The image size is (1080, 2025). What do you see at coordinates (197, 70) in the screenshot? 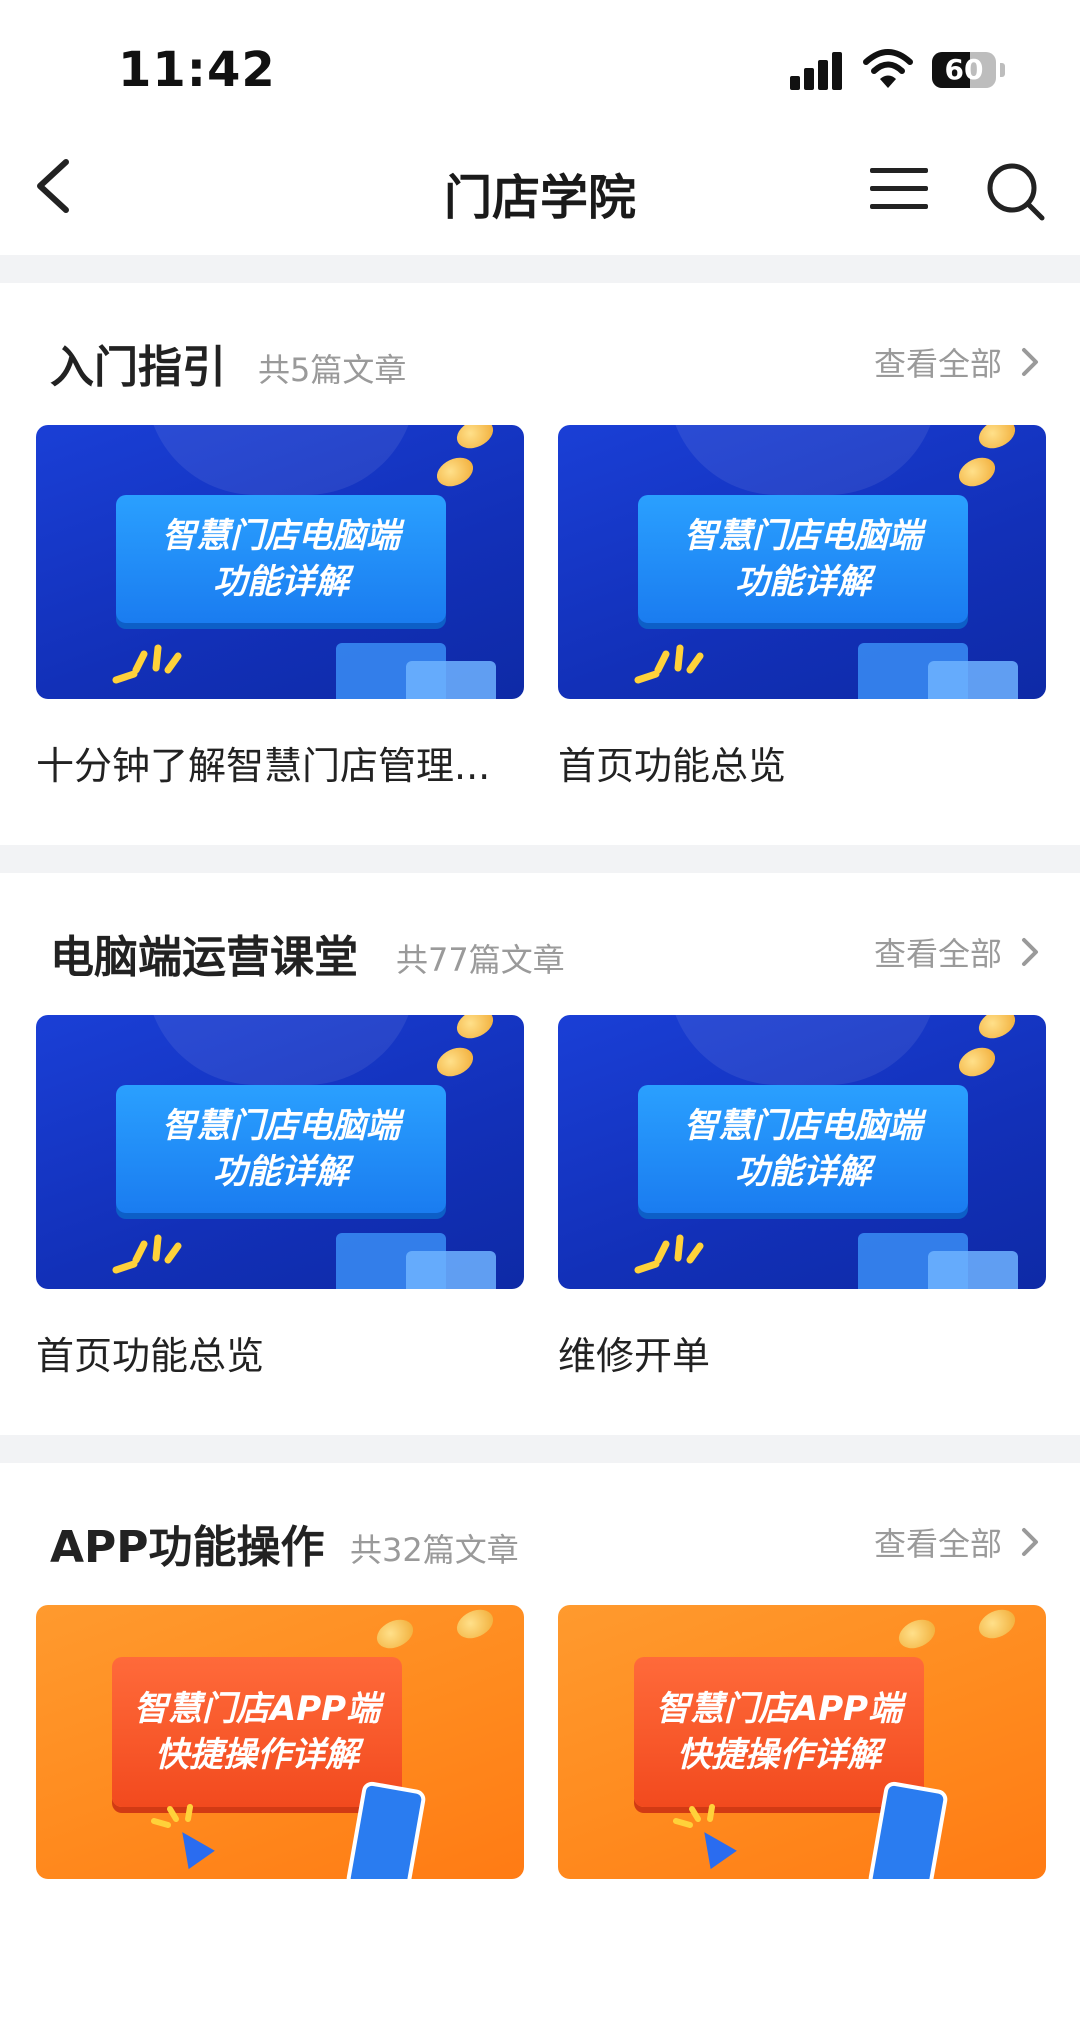
I see `status-time: 11:42` at bounding box center [197, 70].